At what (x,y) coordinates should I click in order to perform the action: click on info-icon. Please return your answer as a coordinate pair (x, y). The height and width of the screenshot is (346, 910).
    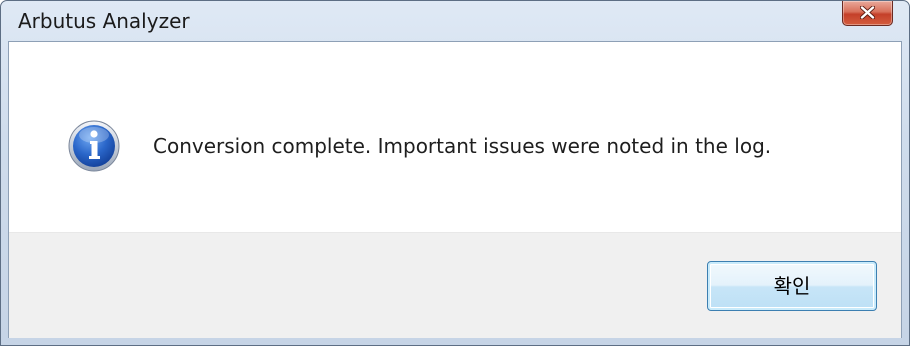
    Looking at the image, I should click on (94, 146).